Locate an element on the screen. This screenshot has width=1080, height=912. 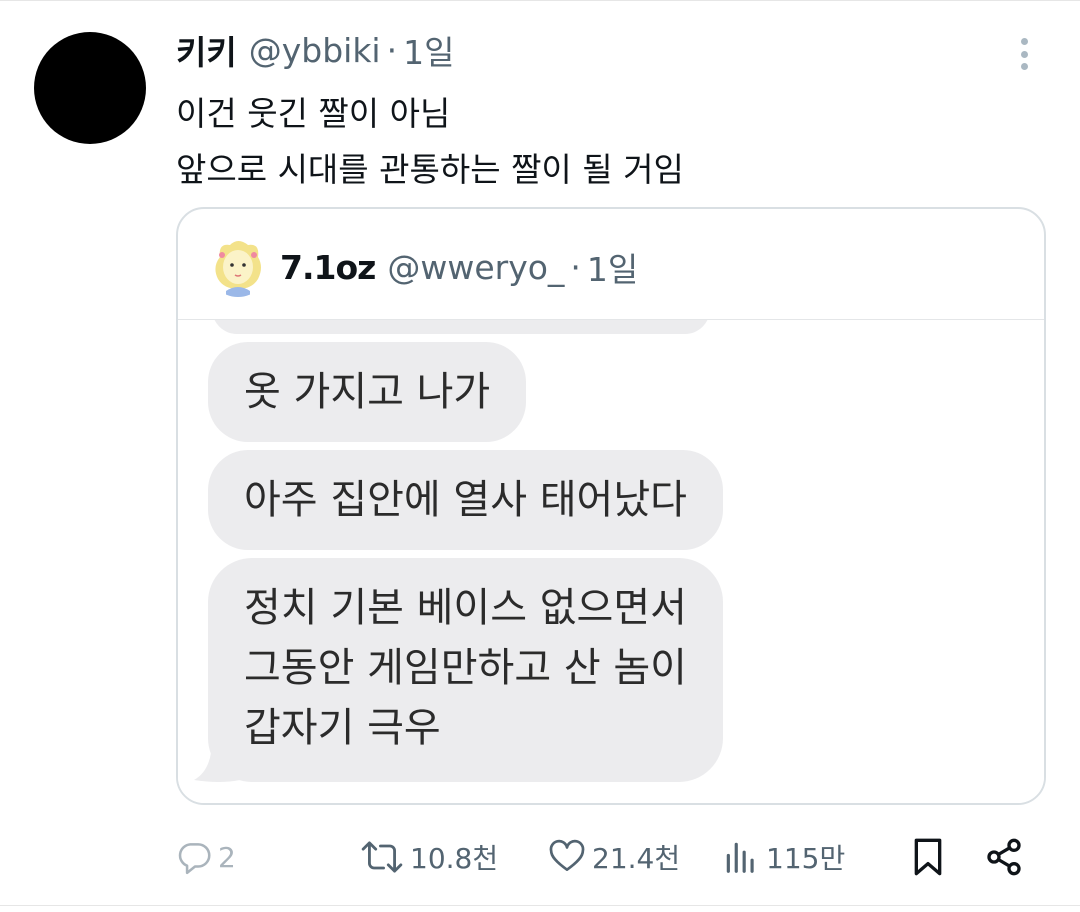
message-text: 그동안 게임만하고 산 놈이 is located at coordinates (465, 668).